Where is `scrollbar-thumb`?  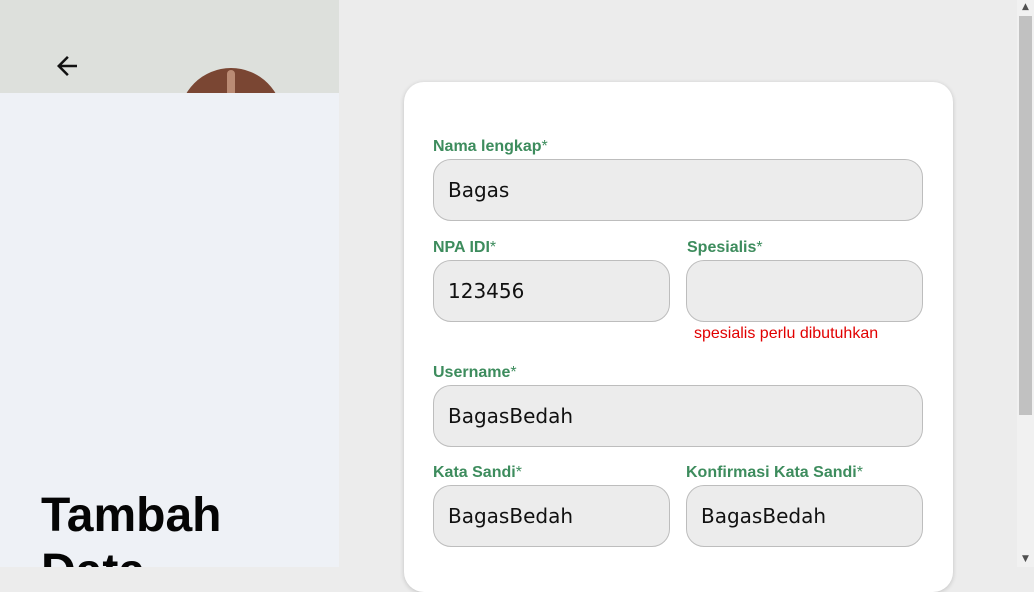 scrollbar-thumb is located at coordinates (1025, 215).